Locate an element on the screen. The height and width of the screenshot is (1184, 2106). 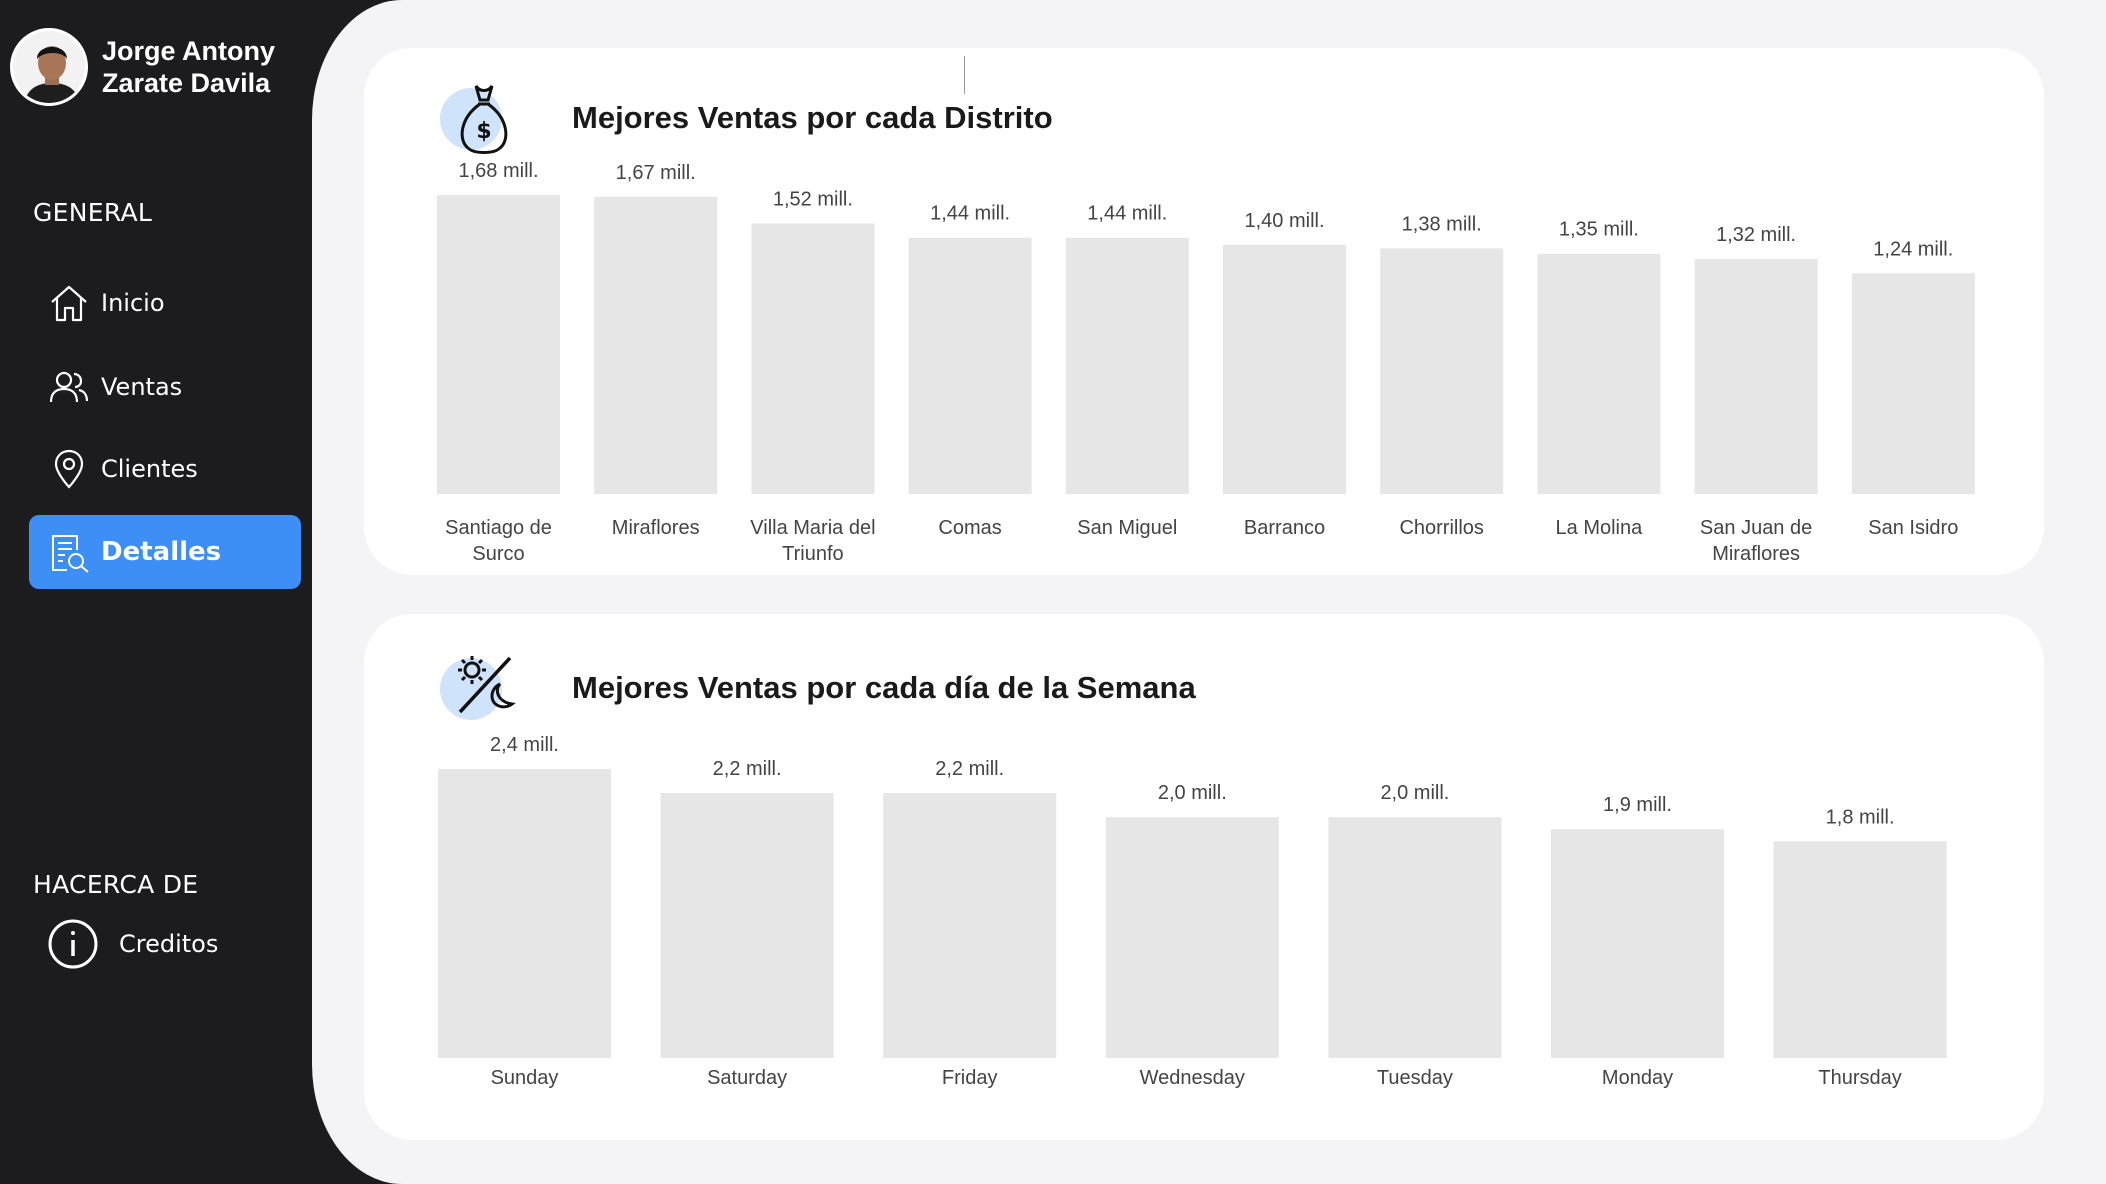
data-label: 1,8 mill. is located at coordinates (1860, 817).